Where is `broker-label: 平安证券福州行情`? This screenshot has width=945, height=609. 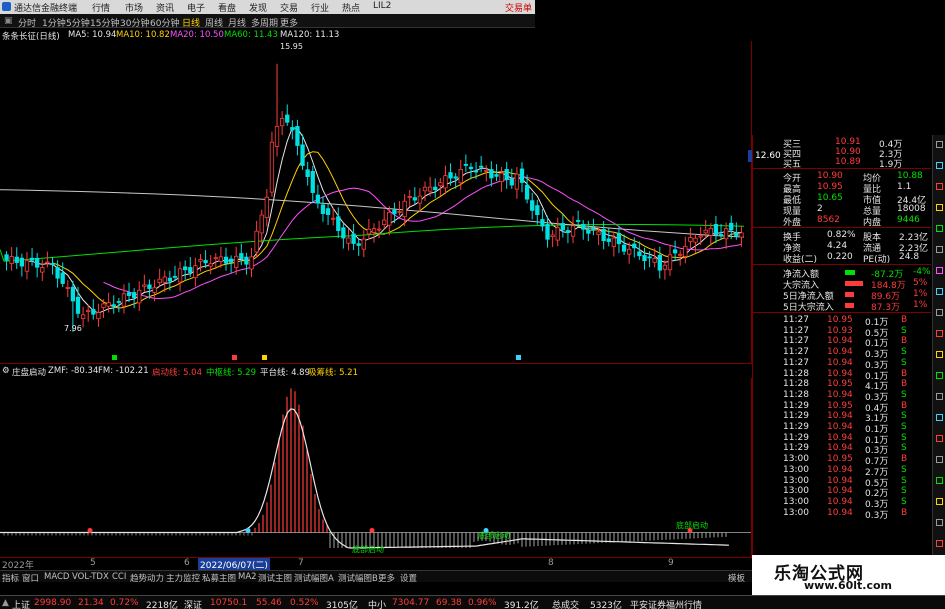 broker-label: 平安证券福州行情 is located at coordinates (666, 605).